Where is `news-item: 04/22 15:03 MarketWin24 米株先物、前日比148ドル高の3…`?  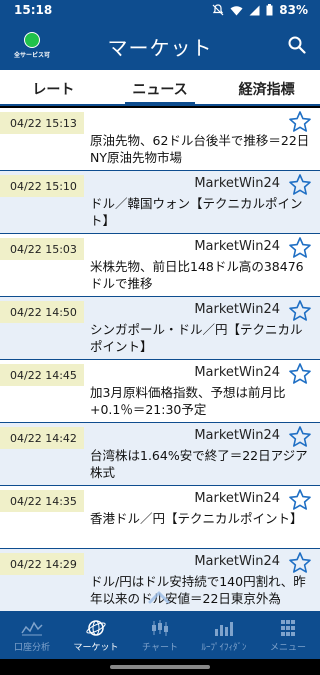 news-item: 04/22 15:03 MarketWin24 米株先物、前日比148ドル高の3… is located at coordinates (160, 265).